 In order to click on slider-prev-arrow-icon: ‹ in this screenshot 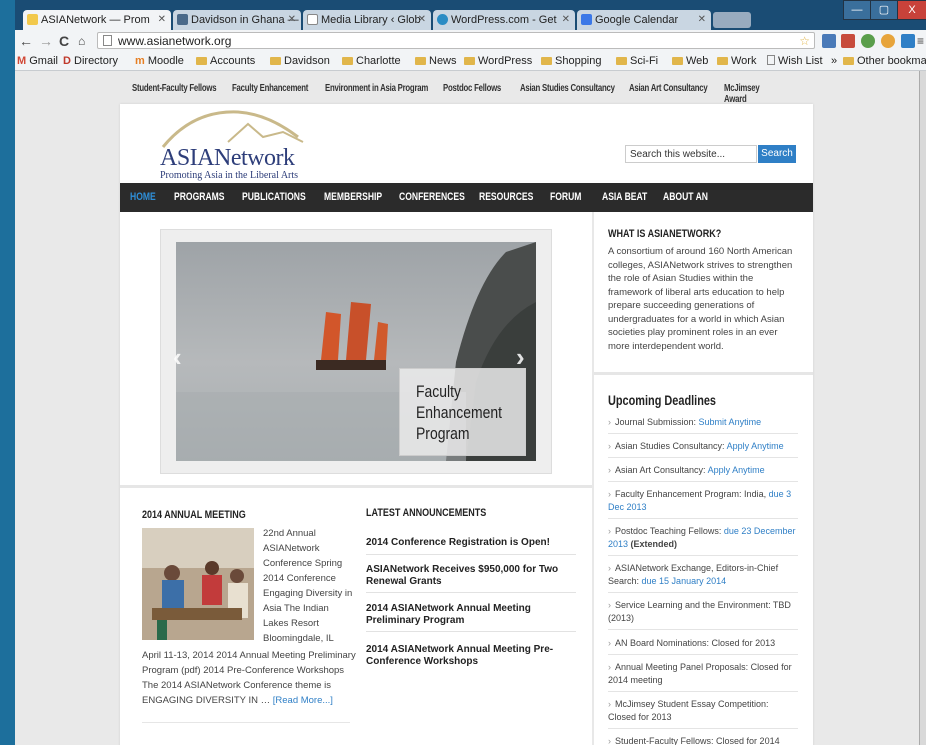, I will do `click(177, 357)`.